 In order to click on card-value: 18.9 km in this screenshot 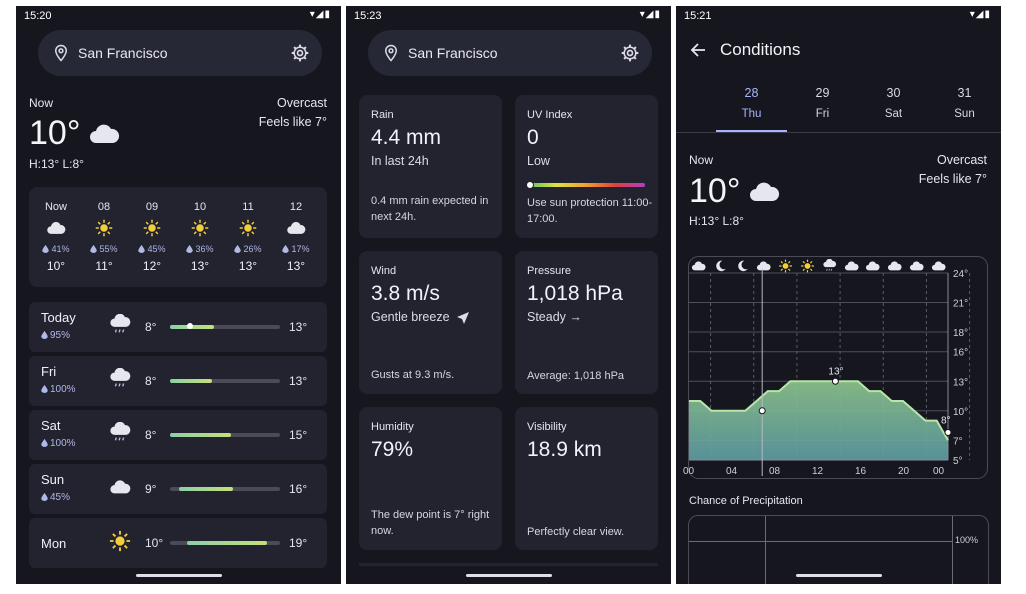, I will do `click(564, 449)`.